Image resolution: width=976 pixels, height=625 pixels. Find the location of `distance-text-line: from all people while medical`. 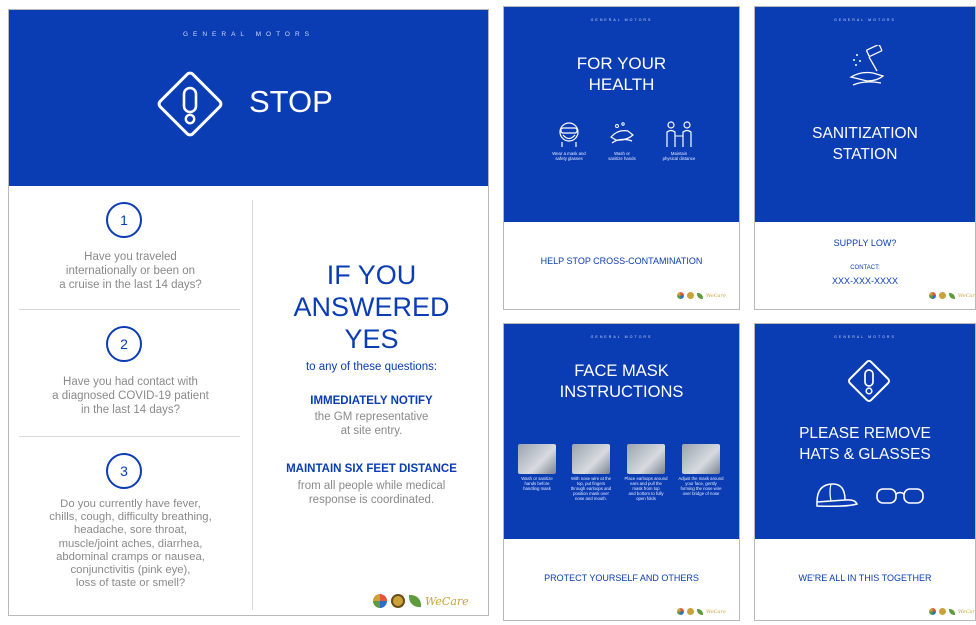

distance-text-line: from all people while medical is located at coordinates (371, 486).